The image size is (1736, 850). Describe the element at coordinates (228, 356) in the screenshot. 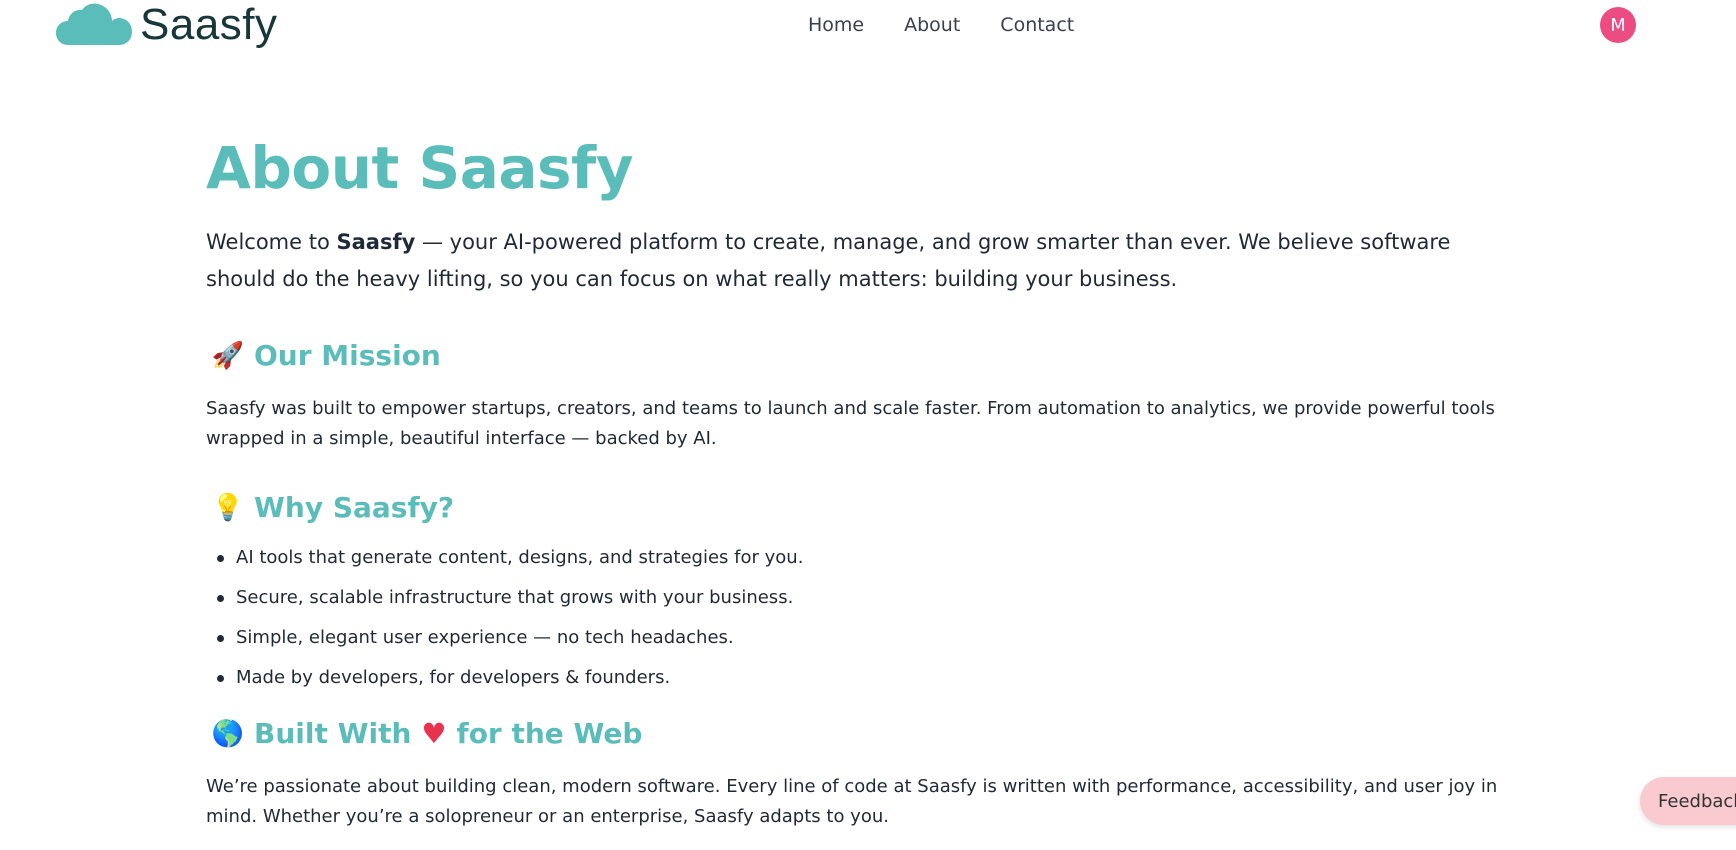

I see `rocket-icon: 🚀` at that location.